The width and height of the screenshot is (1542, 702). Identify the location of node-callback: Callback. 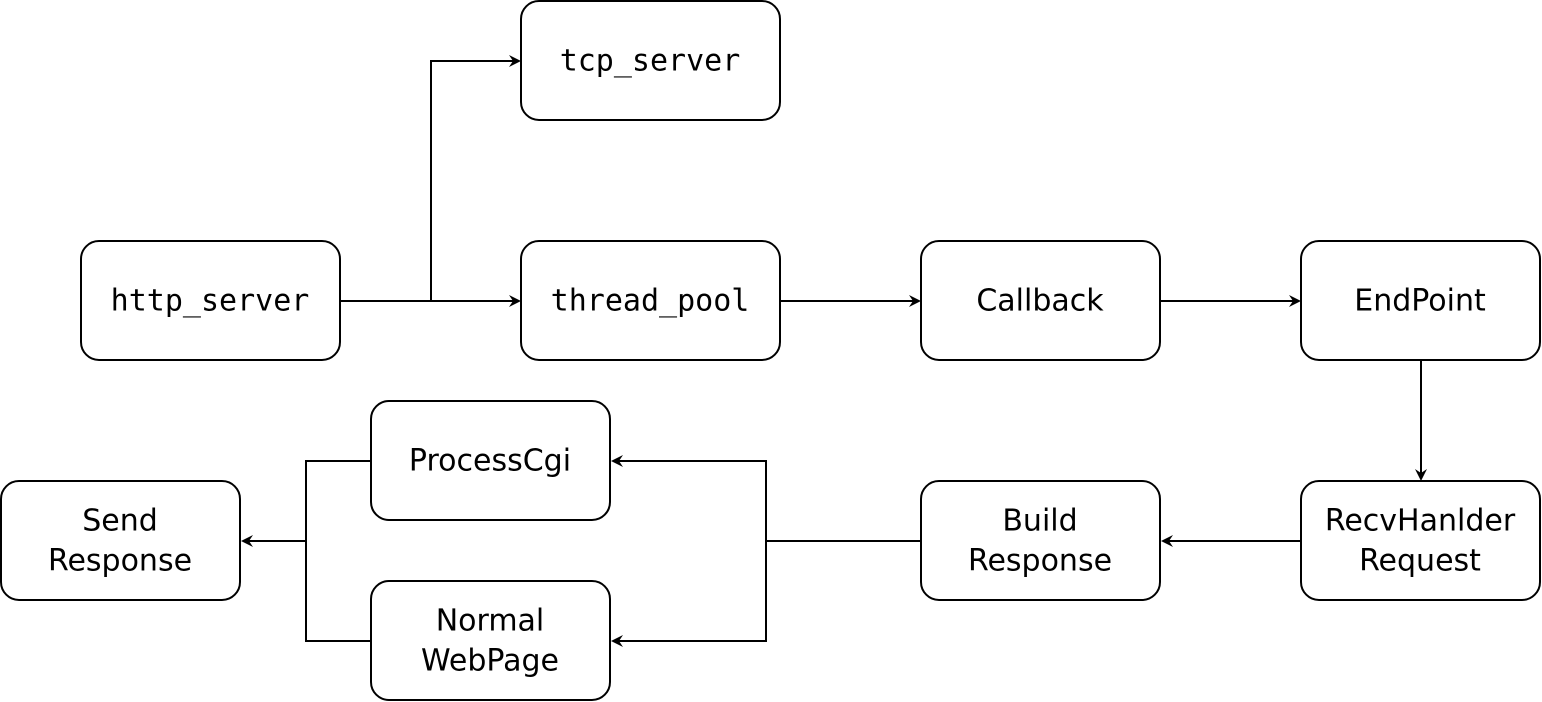
(1040, 300).